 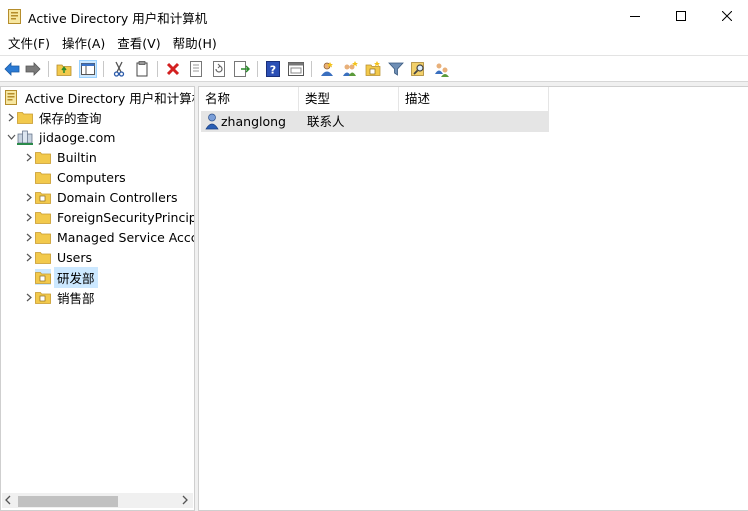 I want to click on tree-item-domain: jidaoge.com, so click(x=61, y=137).